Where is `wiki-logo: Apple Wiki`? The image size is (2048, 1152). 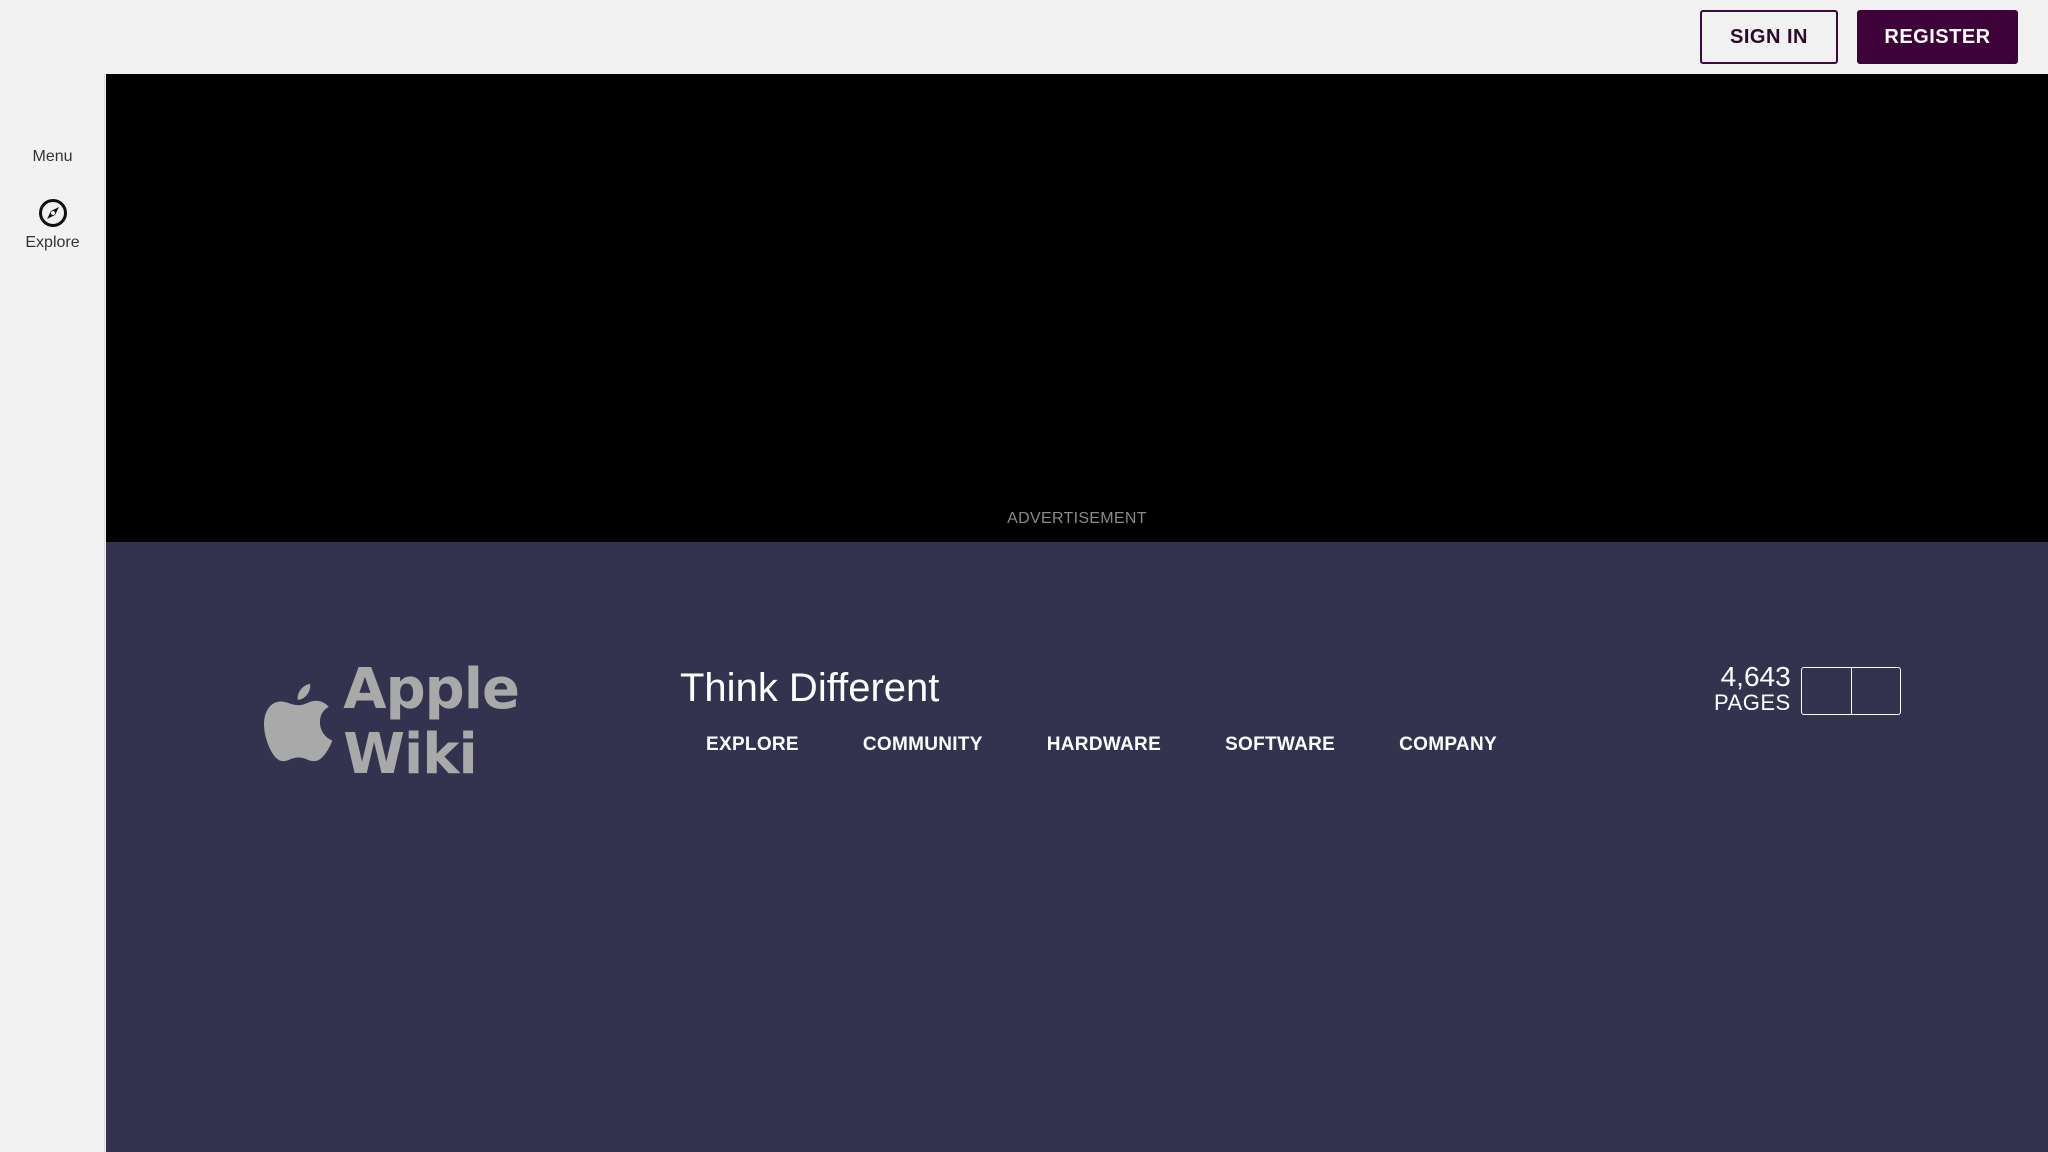
wiki-logo: Apple Wiki is located at coordinates (449, 722).